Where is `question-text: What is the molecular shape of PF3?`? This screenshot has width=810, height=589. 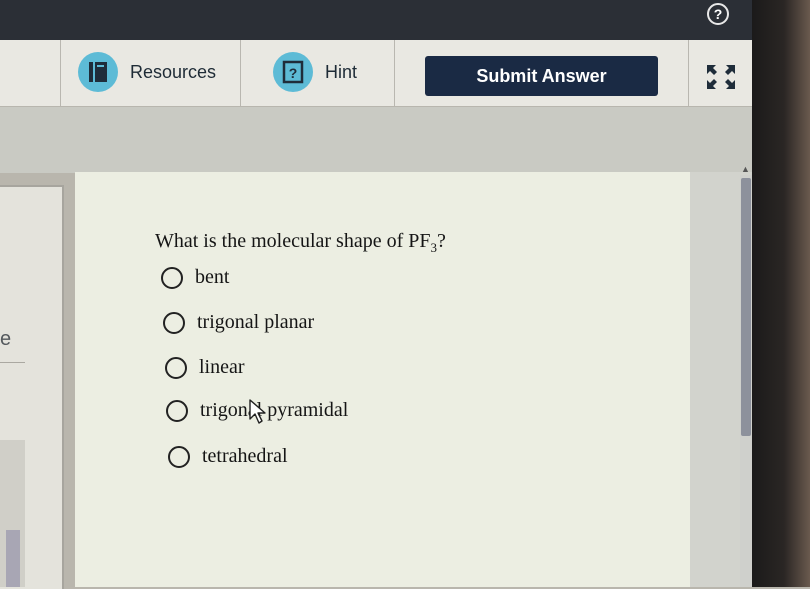
question-text: What is the molecular shape of PF3? is located at coordinates (300, 242).